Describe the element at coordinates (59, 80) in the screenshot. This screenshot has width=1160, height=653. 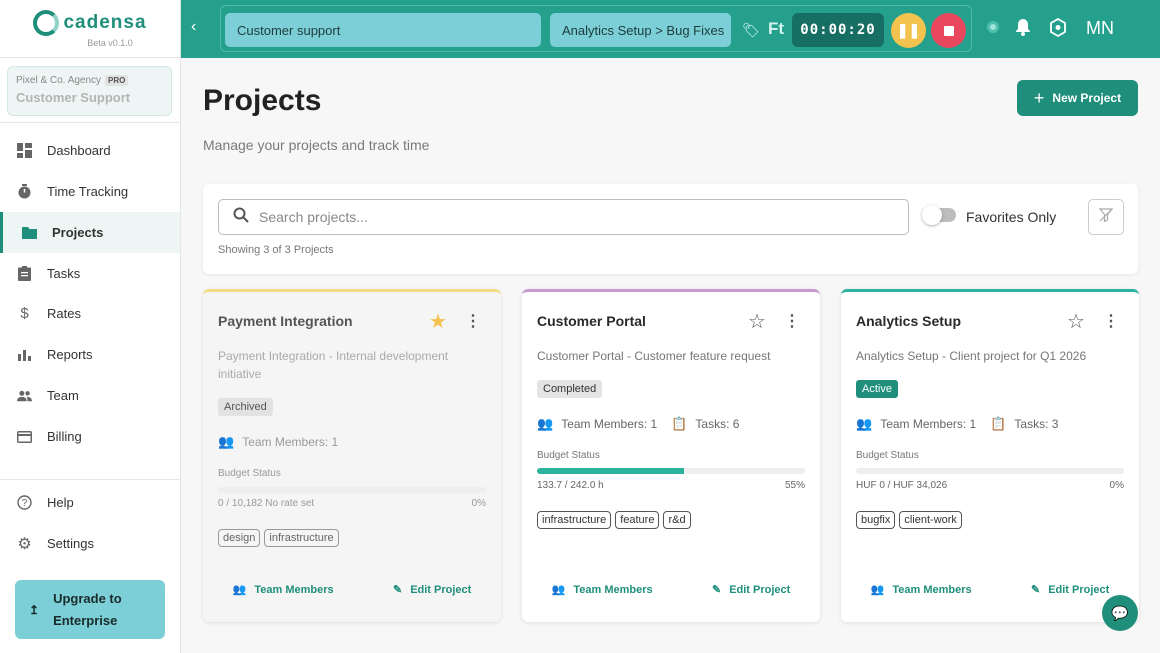
I see `agency-name: Pixel & Co. Agency` at that location.